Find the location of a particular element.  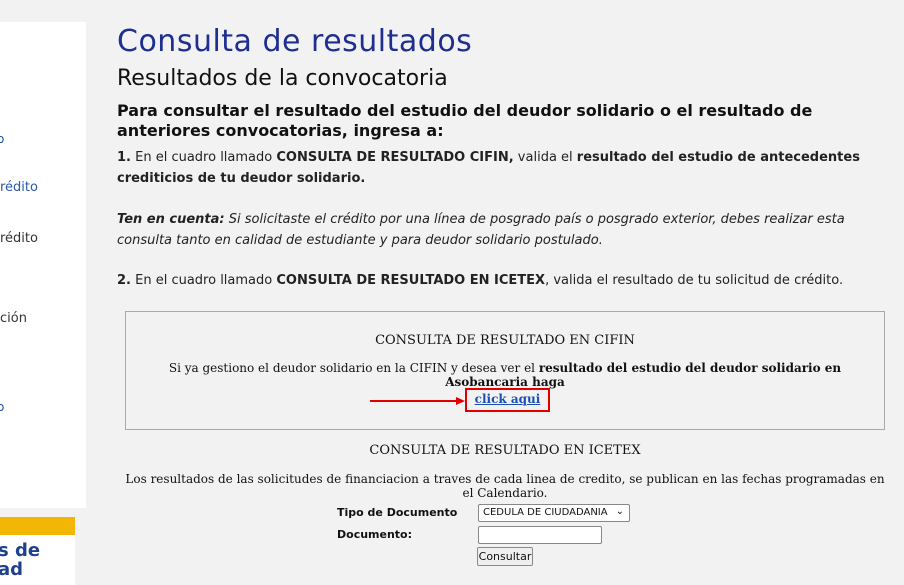

sidebar-item-5: o is located at coordinates (2, 407).